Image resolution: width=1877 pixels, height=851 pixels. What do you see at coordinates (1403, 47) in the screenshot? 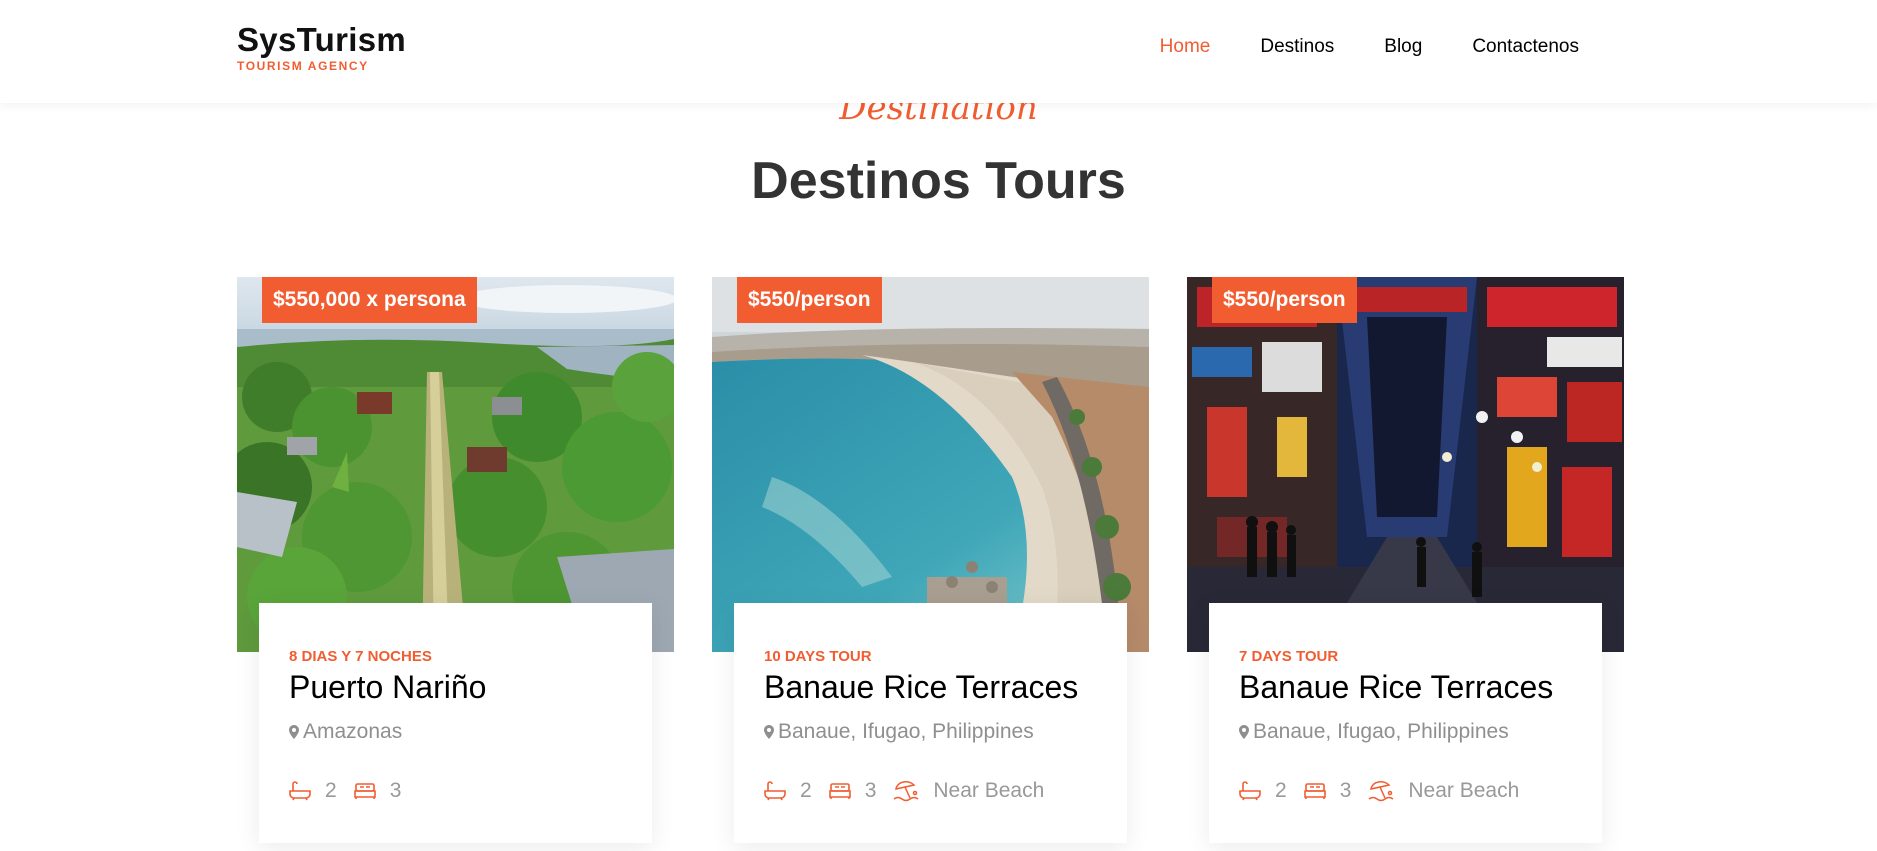
I see `nav-item-blog: Blog` at bounding box center [1403, 47].